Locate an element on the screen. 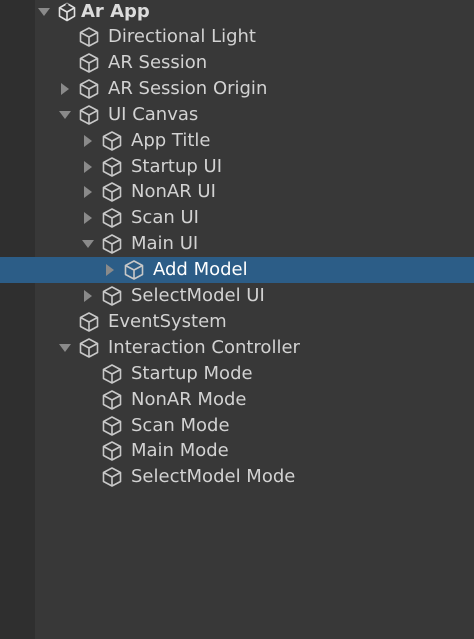 This screenshot has width=474, height=639. unity-scene-icon is located at coordinates (67, 12).